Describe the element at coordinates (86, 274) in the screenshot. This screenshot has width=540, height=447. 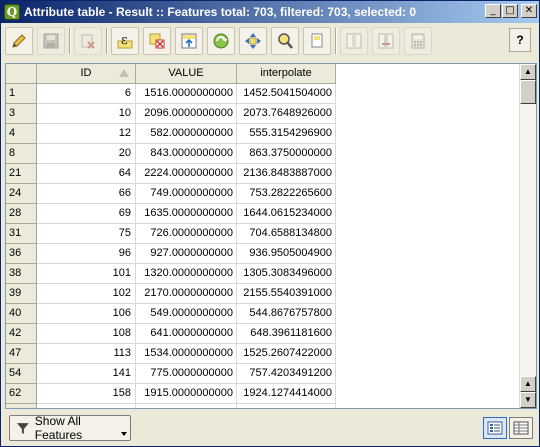
I see `cell-id: 101` at that location.